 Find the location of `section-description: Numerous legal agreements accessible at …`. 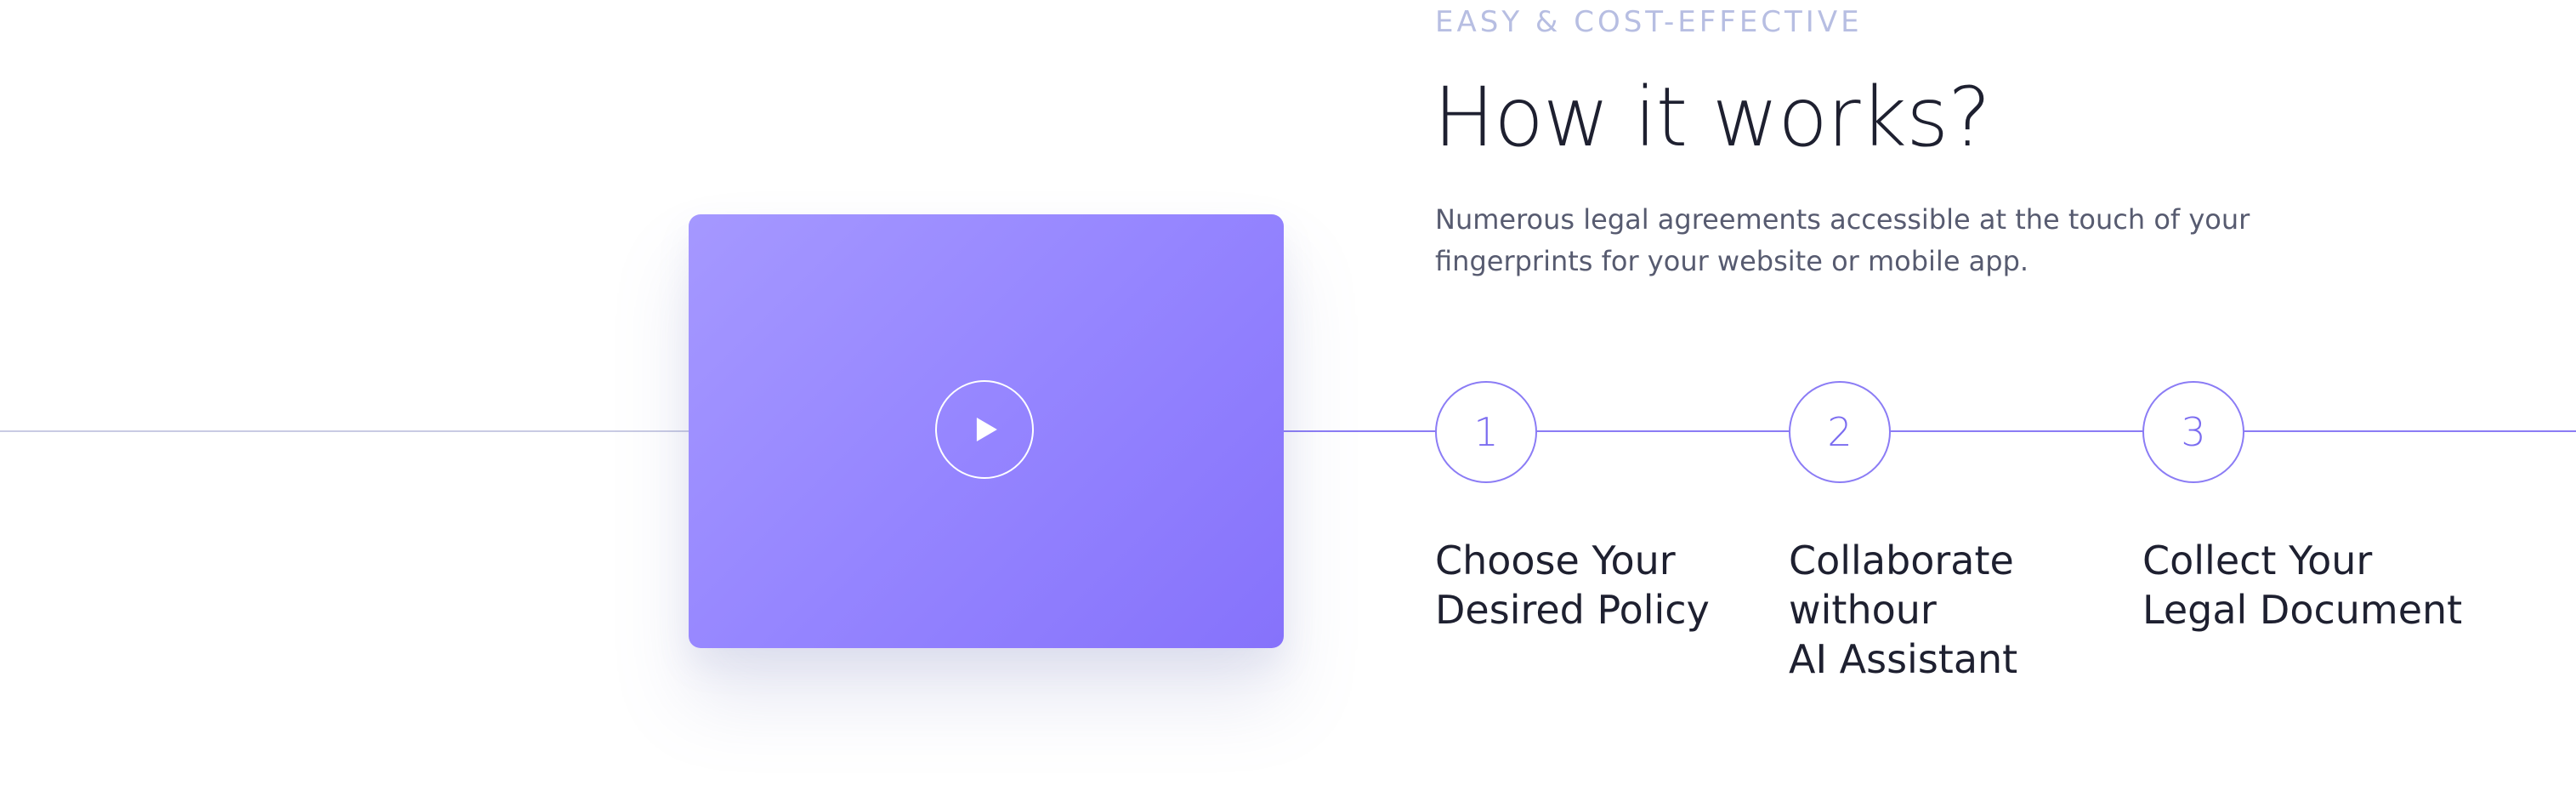

section-description: Numerous legal agreements accessible at … is located at coordinates (1843, 240).